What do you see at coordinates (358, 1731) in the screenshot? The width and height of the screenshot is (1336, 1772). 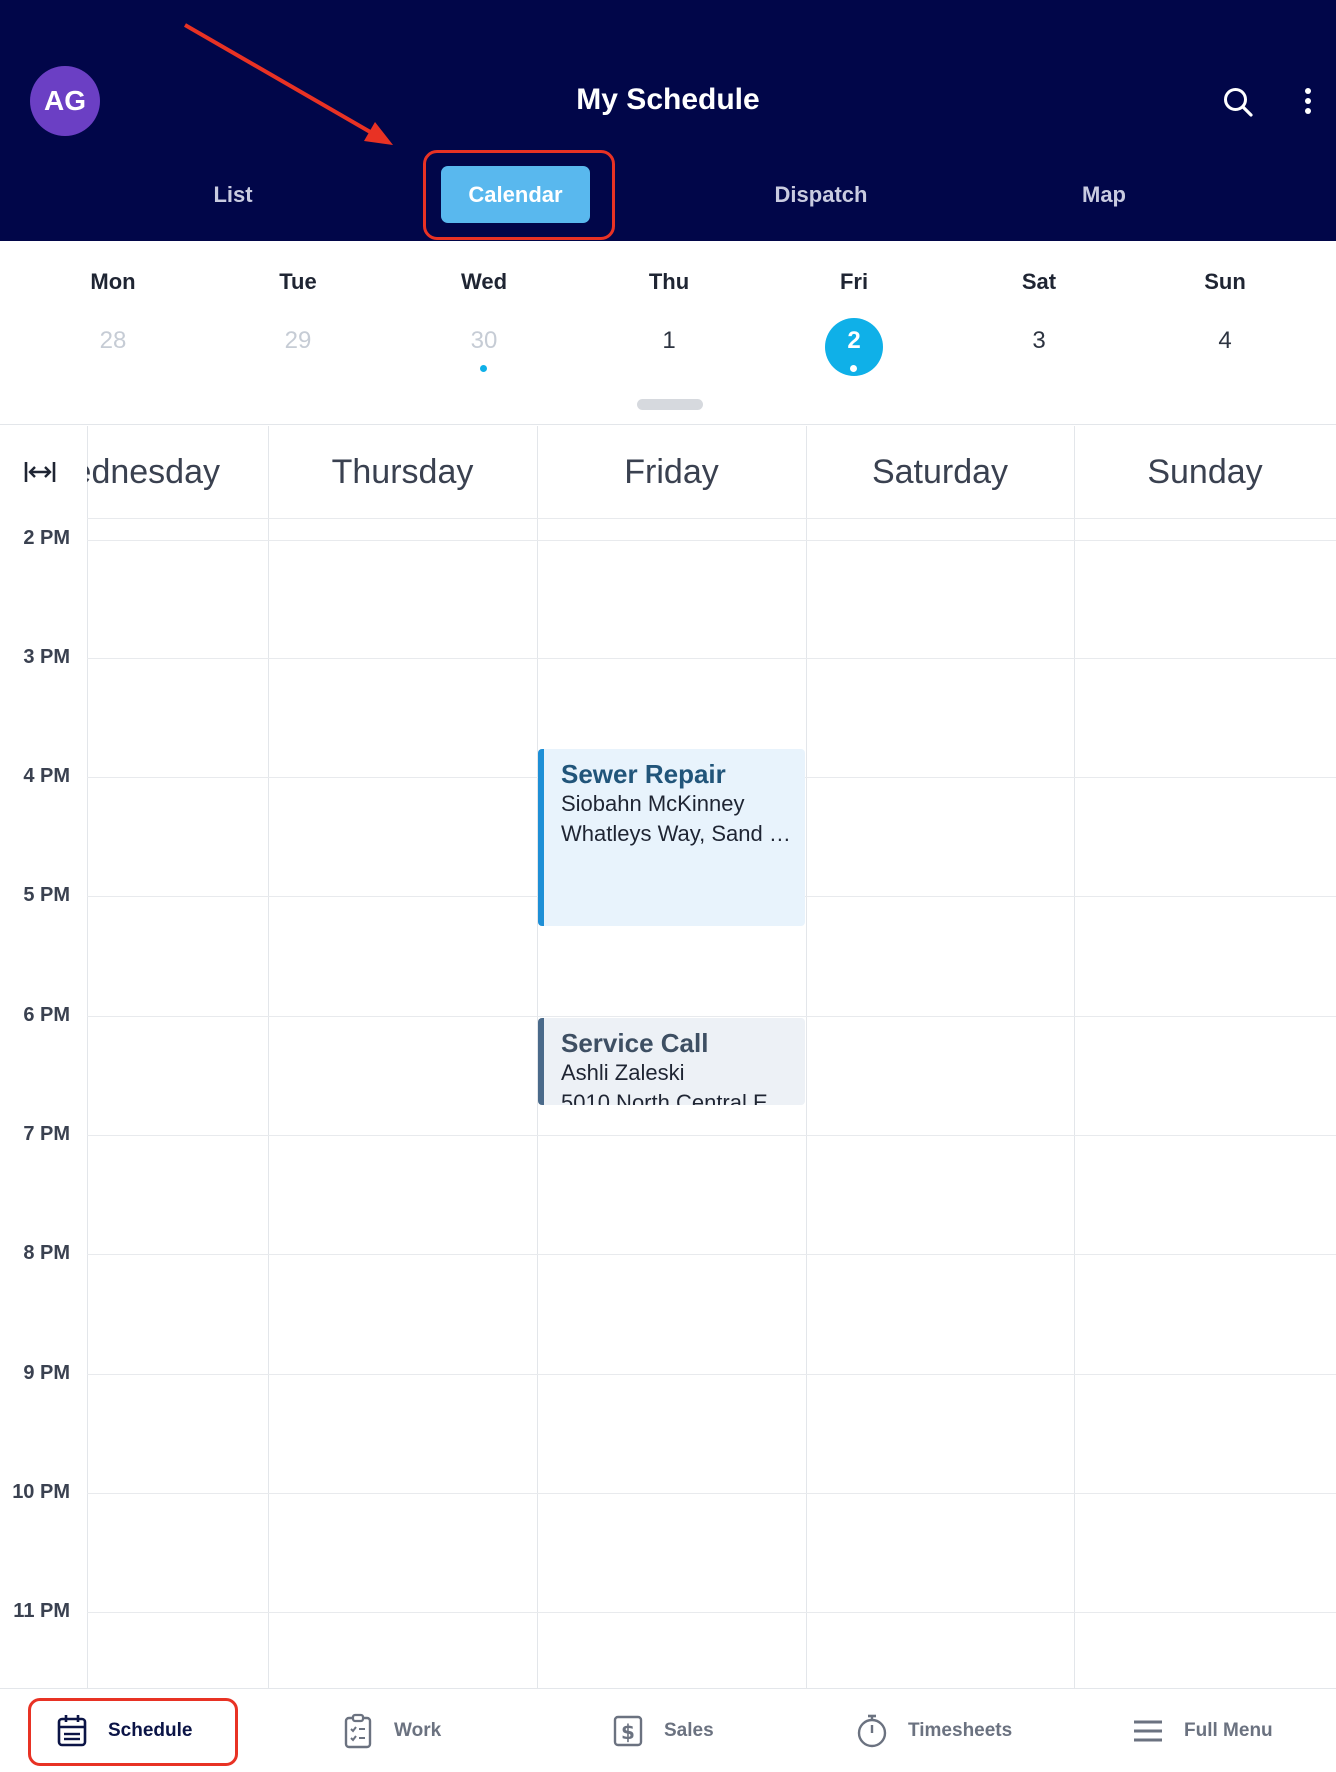 I see `clipboard-icon` at bounding box center [358, 1731].